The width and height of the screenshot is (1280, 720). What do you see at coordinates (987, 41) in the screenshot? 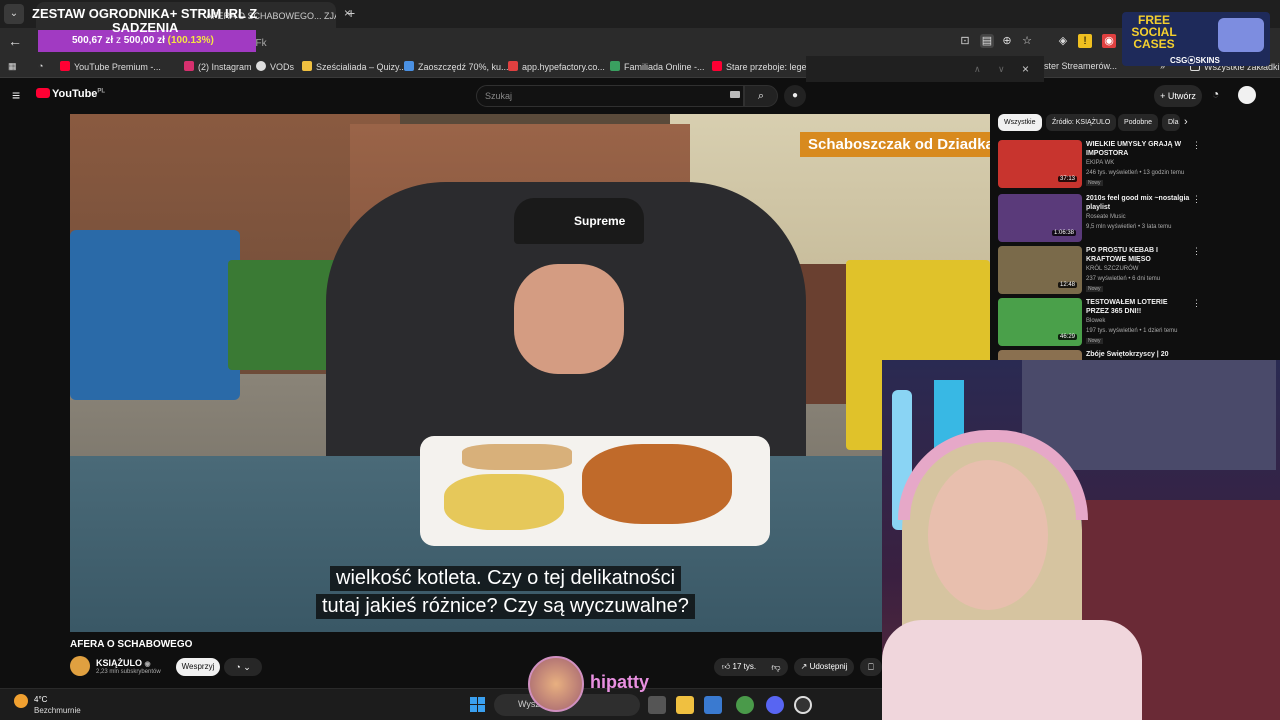
I see `reader-icon: ▤` at bounding box center [987, 41].